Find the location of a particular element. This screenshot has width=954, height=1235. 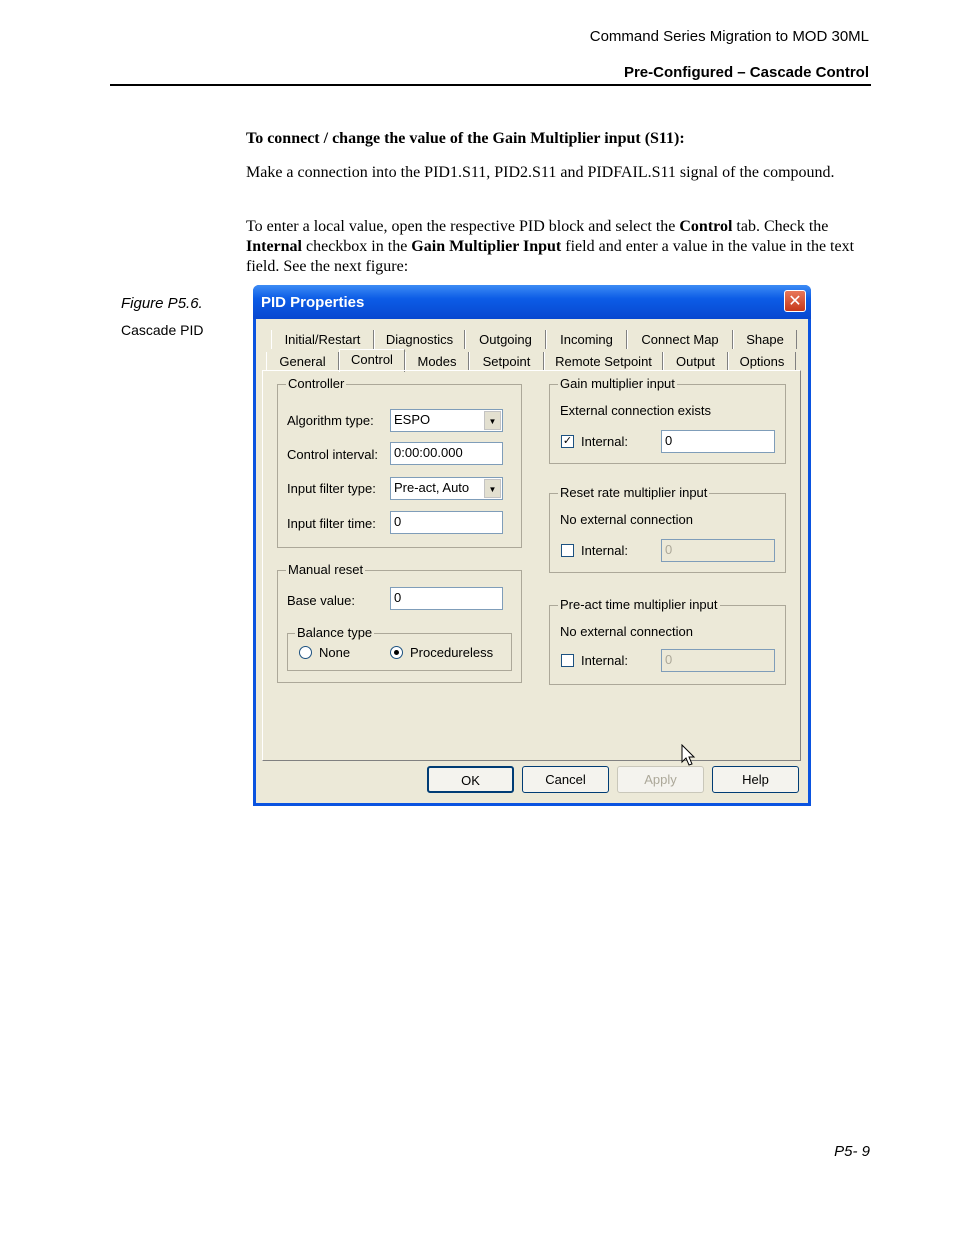

preact-value-input: 0 is located at coordinates (718, 660).